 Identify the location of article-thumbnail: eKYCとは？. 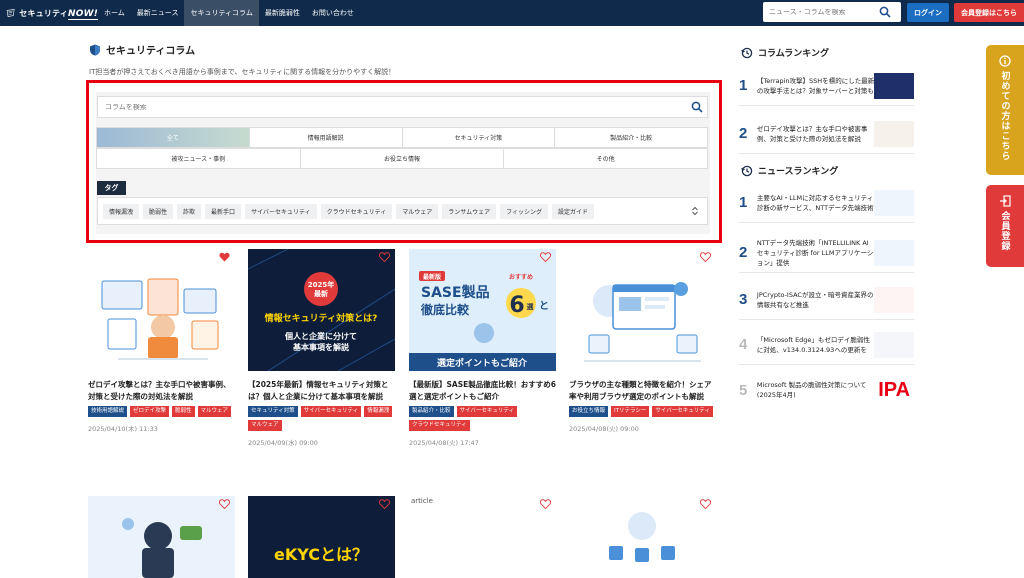
(321, 537).